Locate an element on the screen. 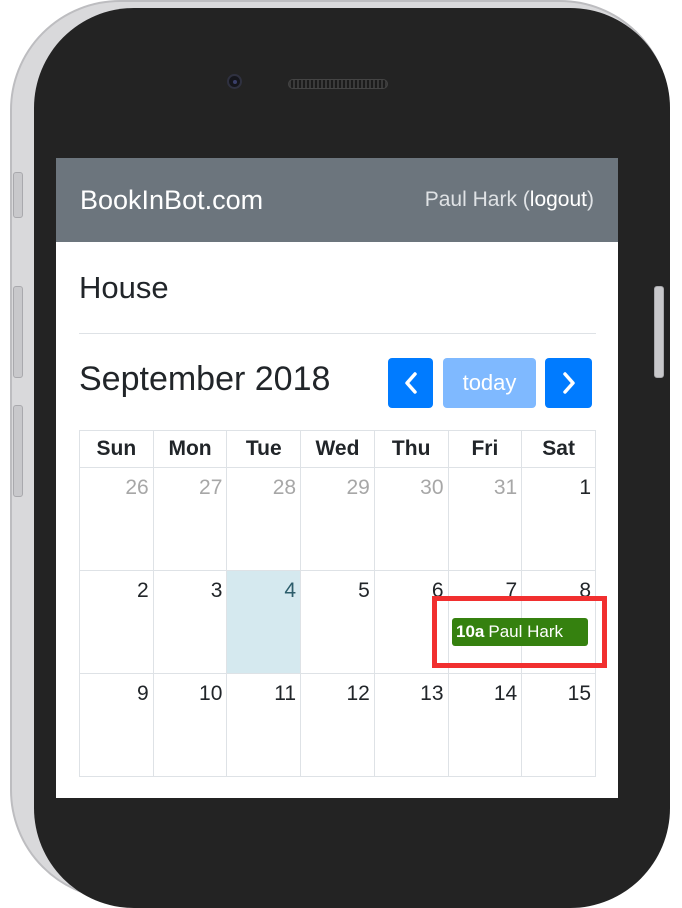  day-number: 31 is located at coordinates (505, 487).